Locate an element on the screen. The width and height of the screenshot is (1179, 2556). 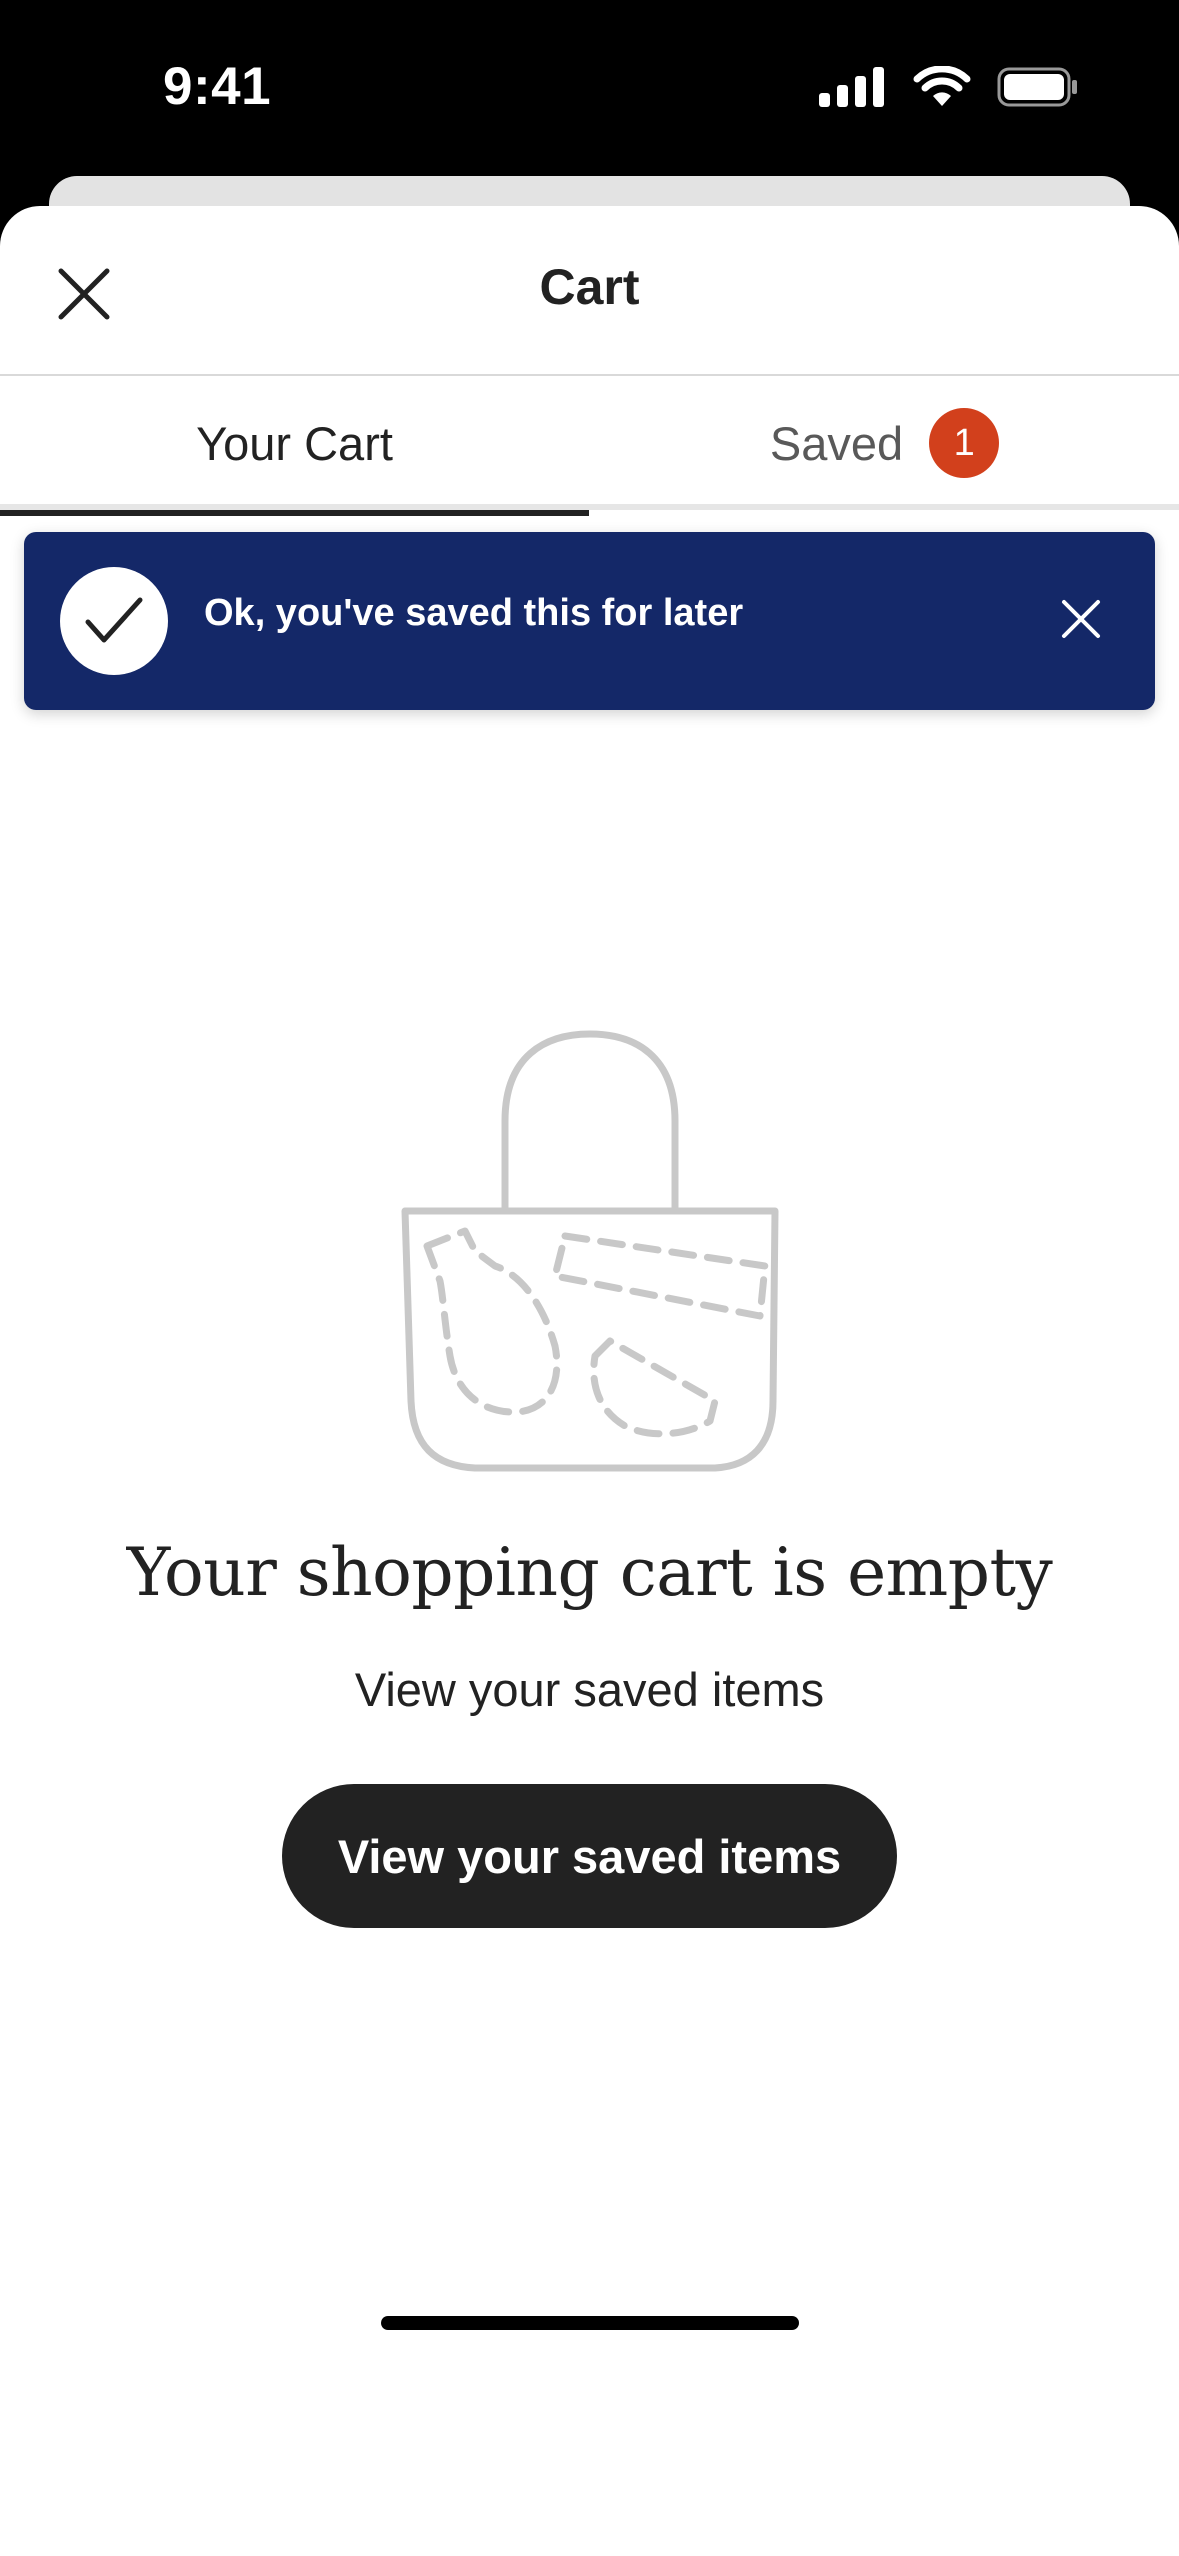
battery-icon is located at coordinates (1038, 89).